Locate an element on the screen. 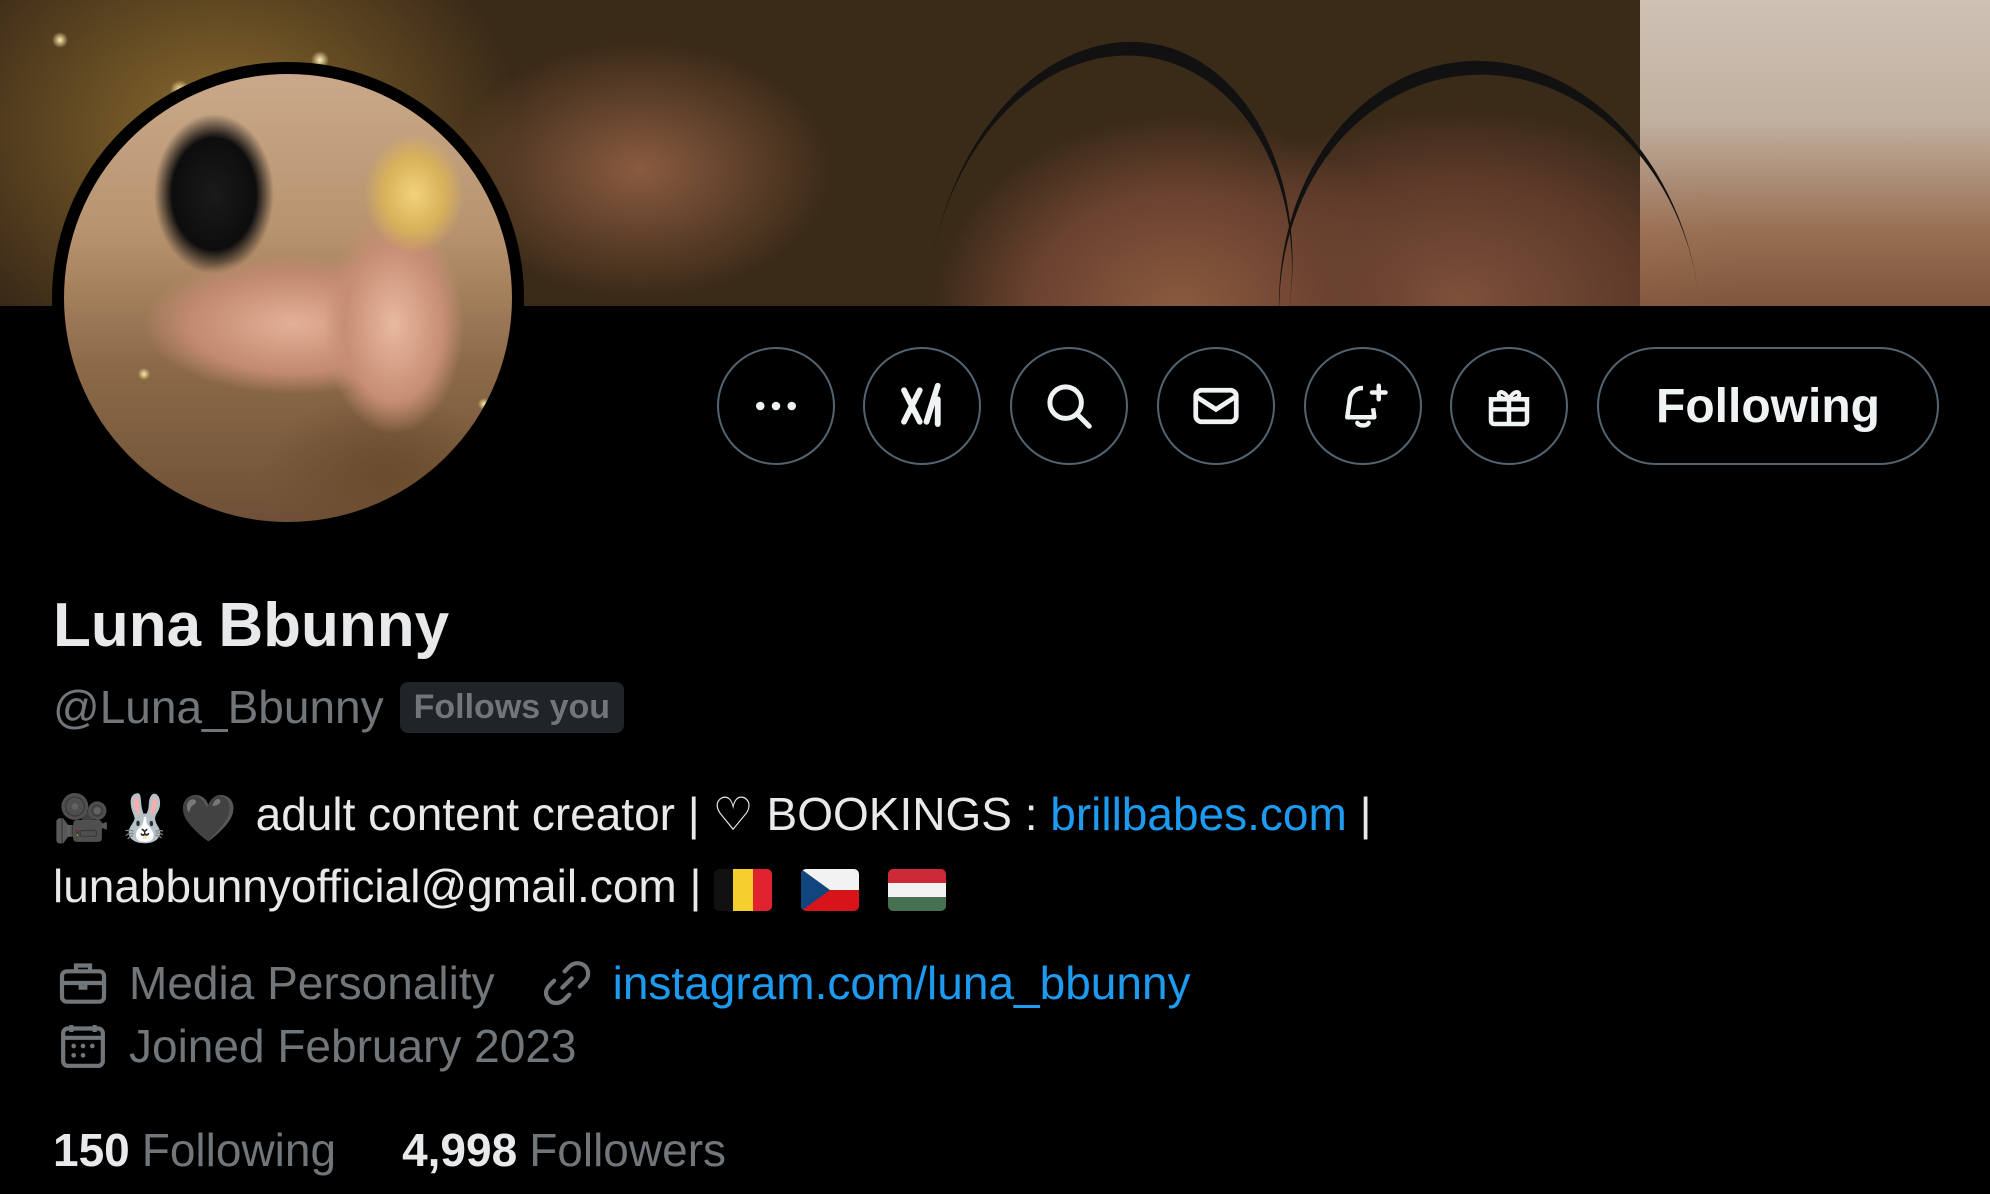  more-horizontal-icon is located at coordinates (776, 406).